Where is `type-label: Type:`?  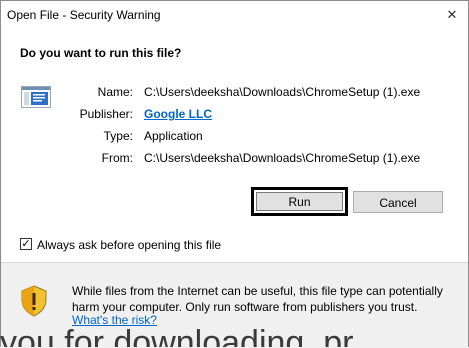 type-label: Type: is located at coordinates (118, 136).